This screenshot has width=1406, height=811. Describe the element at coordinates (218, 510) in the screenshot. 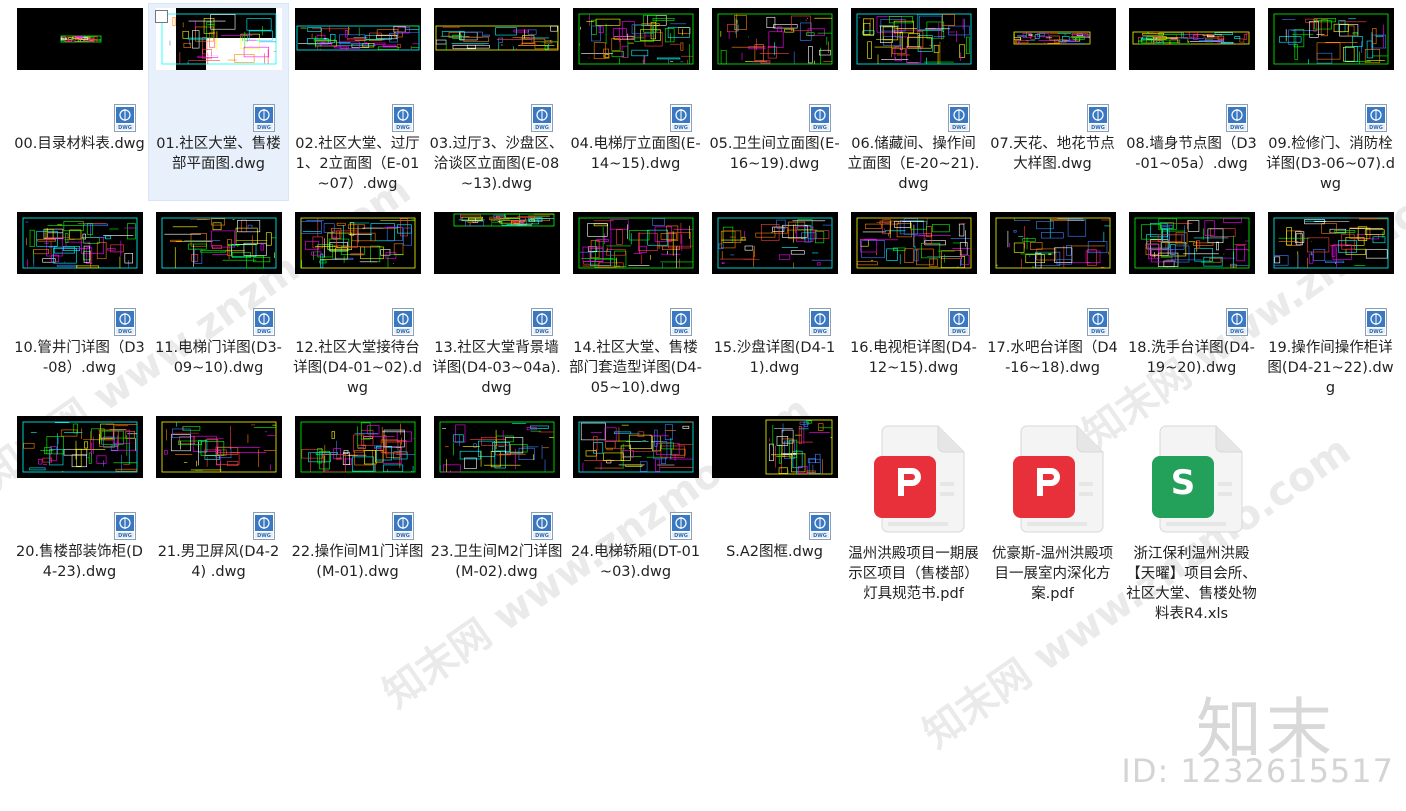

I see `file-item: DWG 21.男卫屏风(D4-24) .dwg` at that location.